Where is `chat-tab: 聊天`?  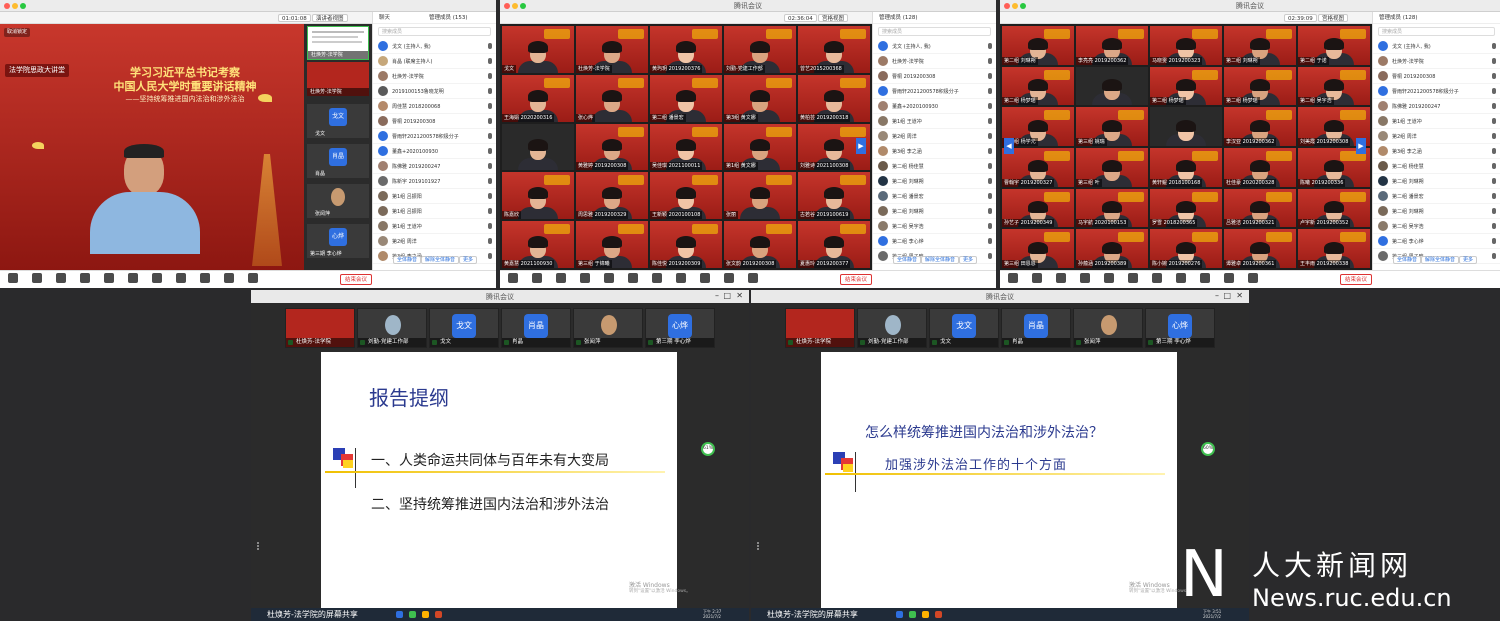 chat-tab: 聊天 is located at coordinates (384, 18).